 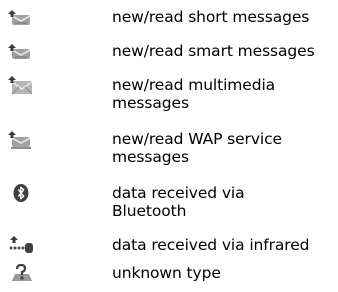 I want to click on legend-item: new/read WAP service messages, so click(x=169, y=148).